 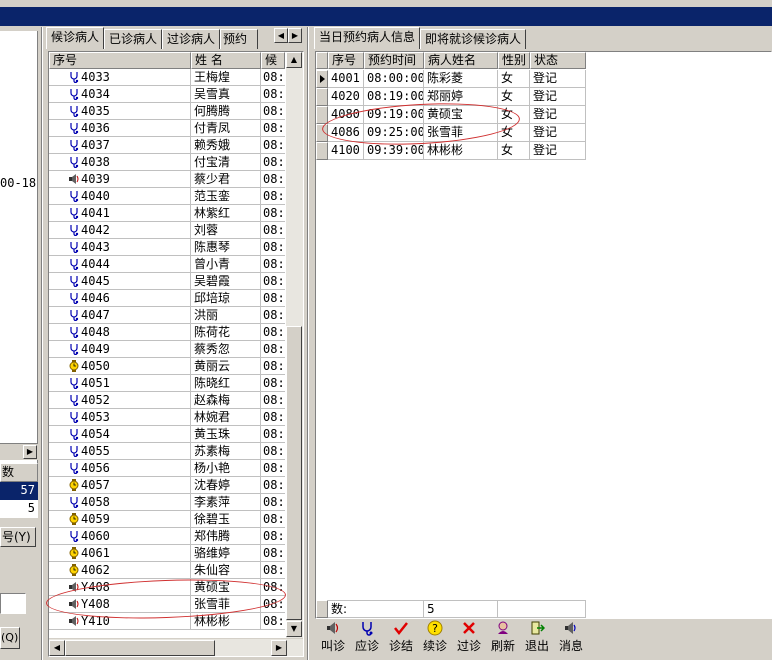 I want to click on left-hscrollbar: ▶, so click(x=19, y=451).